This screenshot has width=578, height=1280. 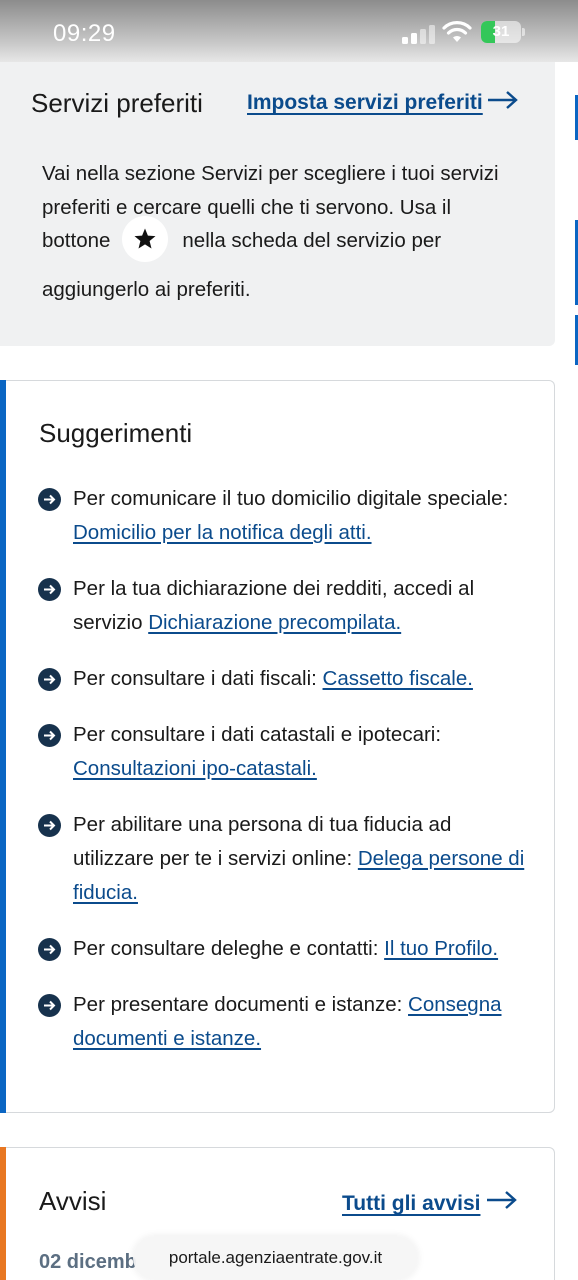 I want to click on favorites-text-line: aggiungerlo ai preferiti., so click(x=146, y=289).